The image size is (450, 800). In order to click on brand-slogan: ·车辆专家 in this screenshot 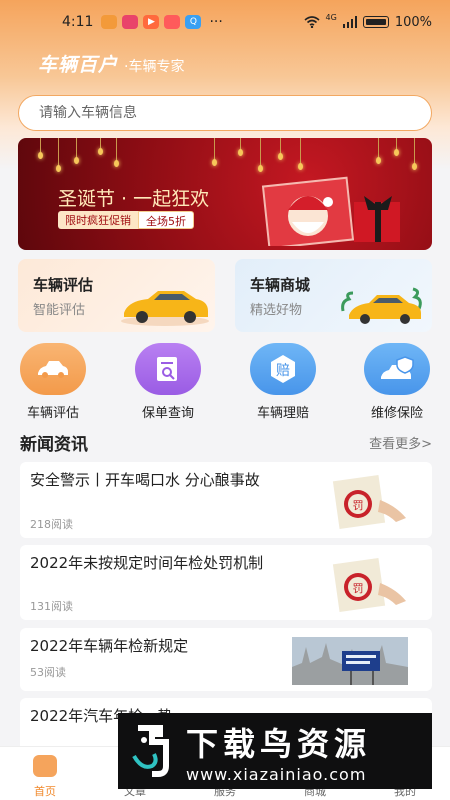, I will do `click(154, 67)`.